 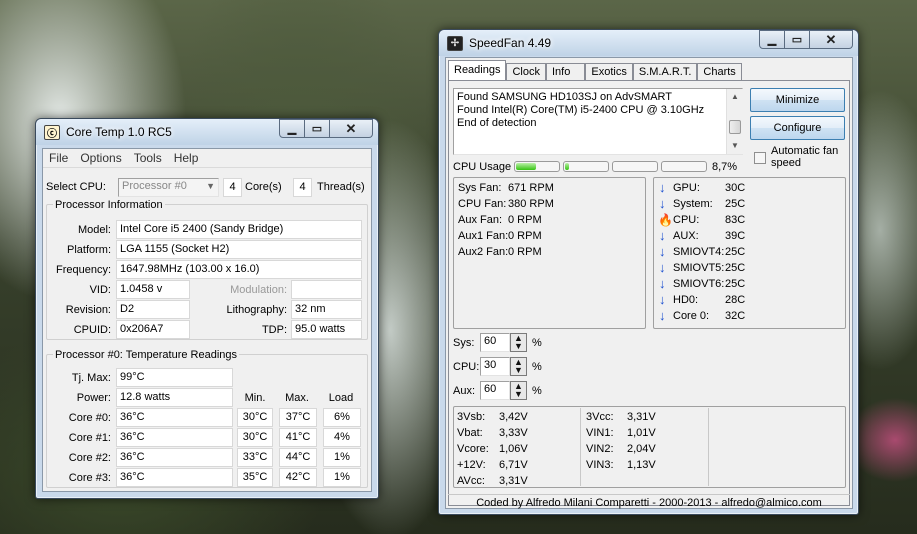 What do you see at coordinates (341, 398) in the screenshot?
I see `col-load-header: Load` at bounding box center [341, 398].